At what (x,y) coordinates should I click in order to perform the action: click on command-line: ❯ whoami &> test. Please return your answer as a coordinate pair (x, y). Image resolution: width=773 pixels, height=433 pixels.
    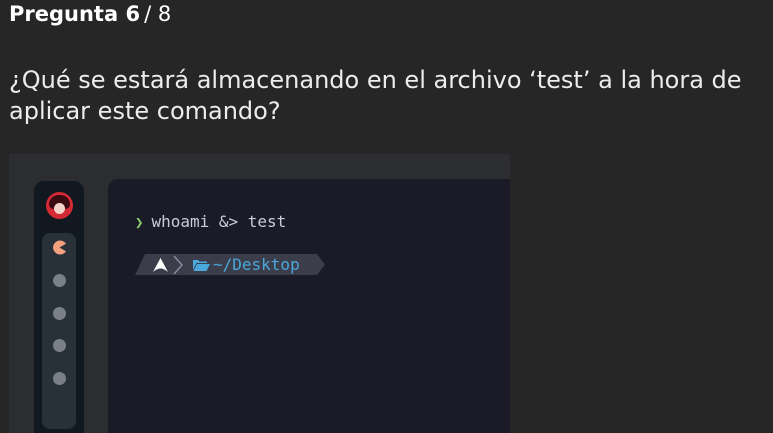
    Looking at the image, I should click on (210, 221).